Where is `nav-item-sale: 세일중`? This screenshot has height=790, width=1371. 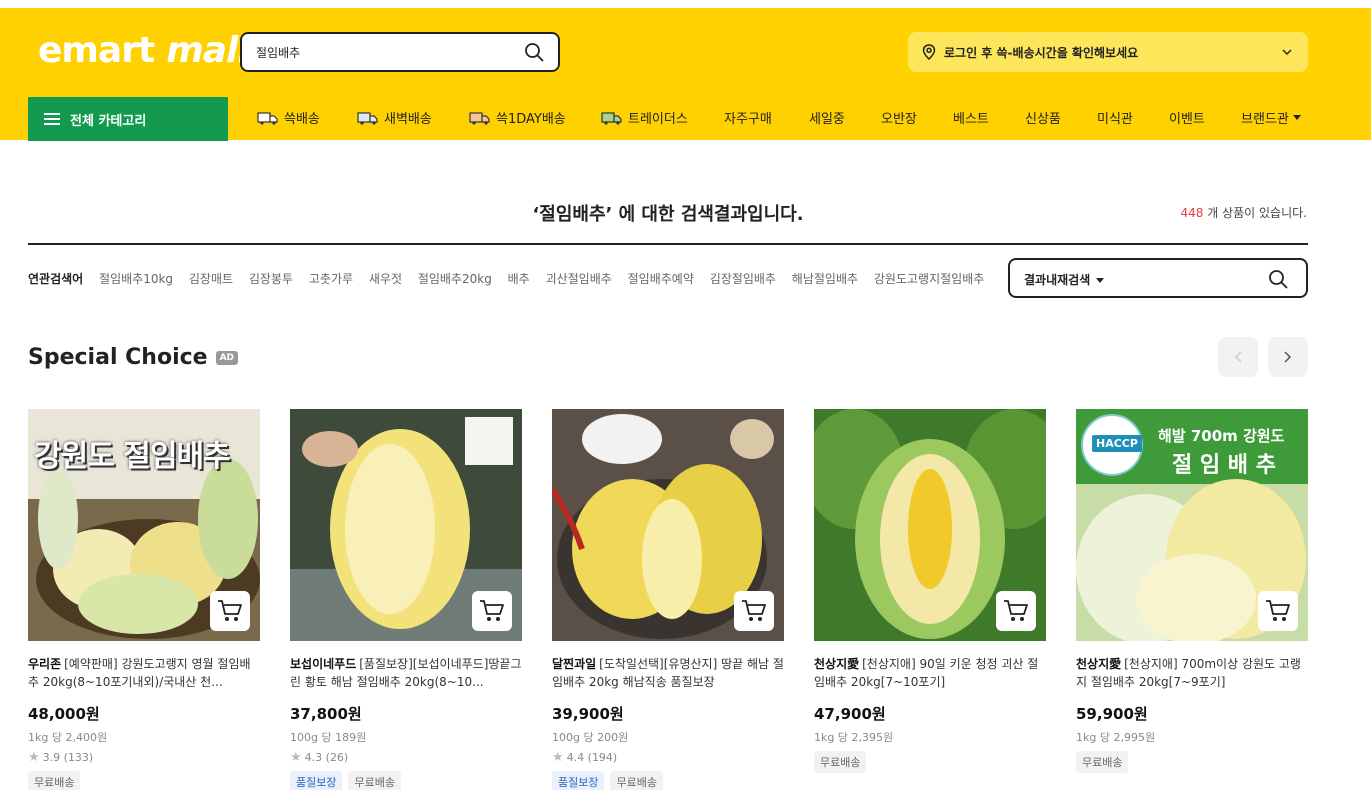 nav-item-sale: 세일중 is located at coordinates (827, 117).